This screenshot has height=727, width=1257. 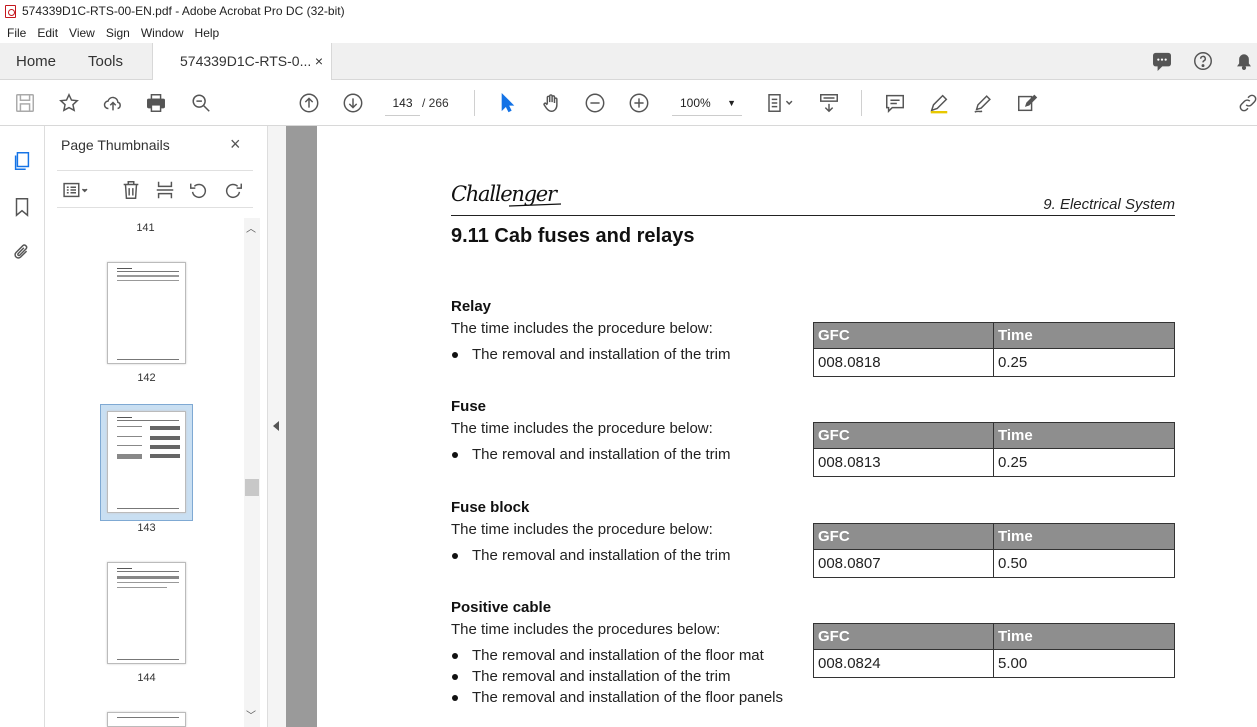 What do you see at coordinates (903, 663) in the screenshot?
I see `gfc-cell: 008.0824` at bounding box center [903, 663].